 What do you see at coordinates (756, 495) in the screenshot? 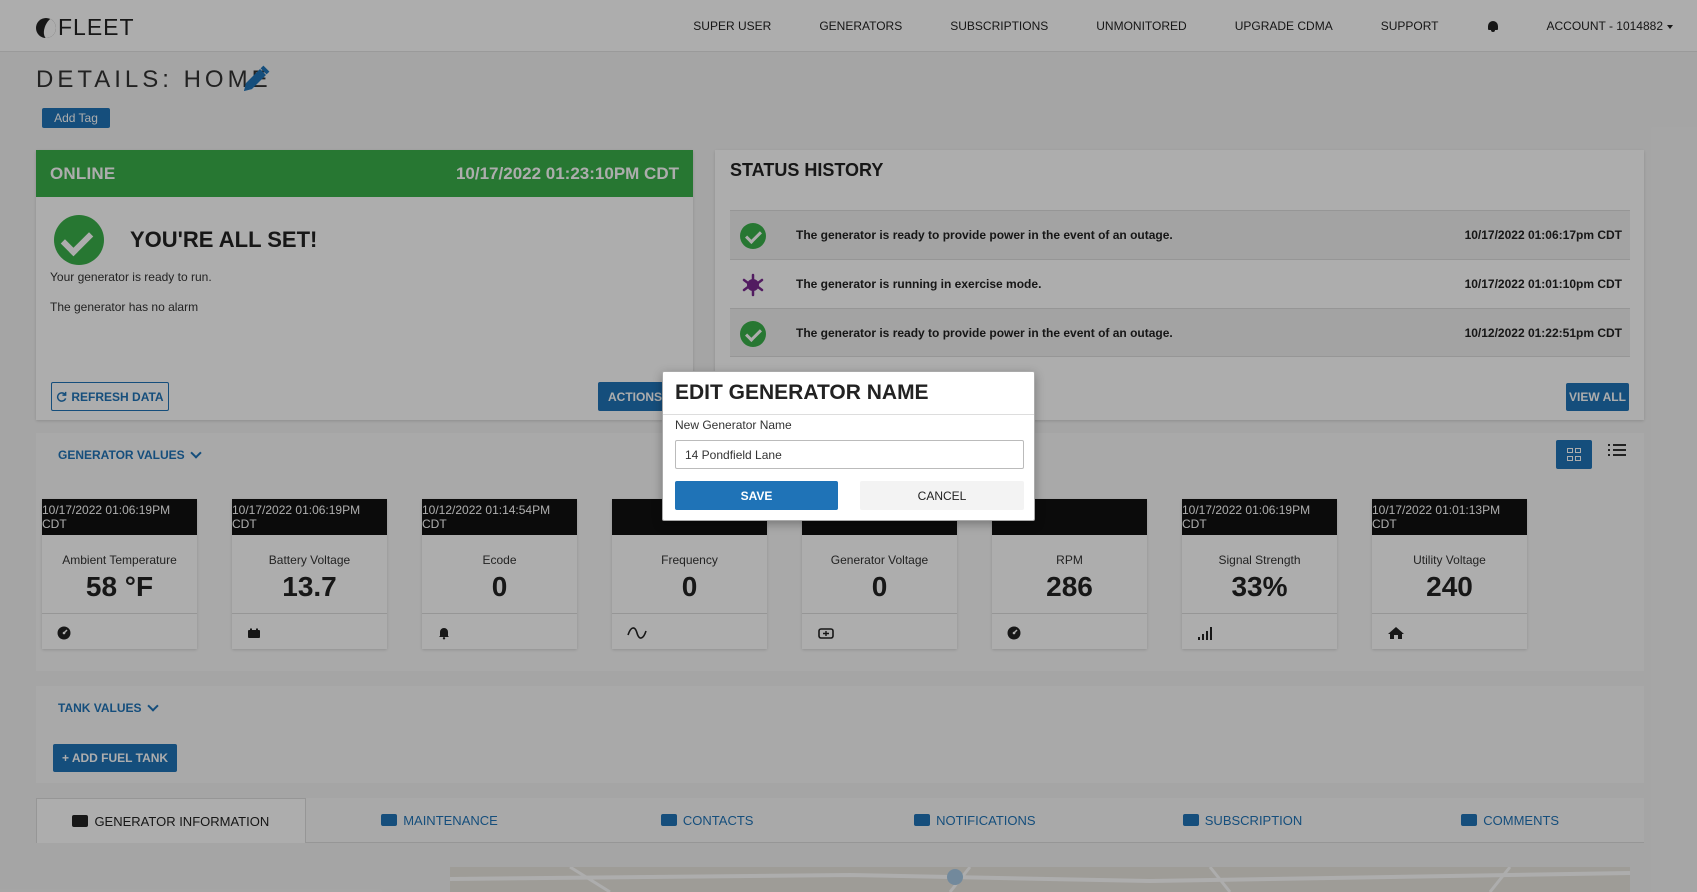
I see `save-button: SAVE` at bounding box center [756, 495].